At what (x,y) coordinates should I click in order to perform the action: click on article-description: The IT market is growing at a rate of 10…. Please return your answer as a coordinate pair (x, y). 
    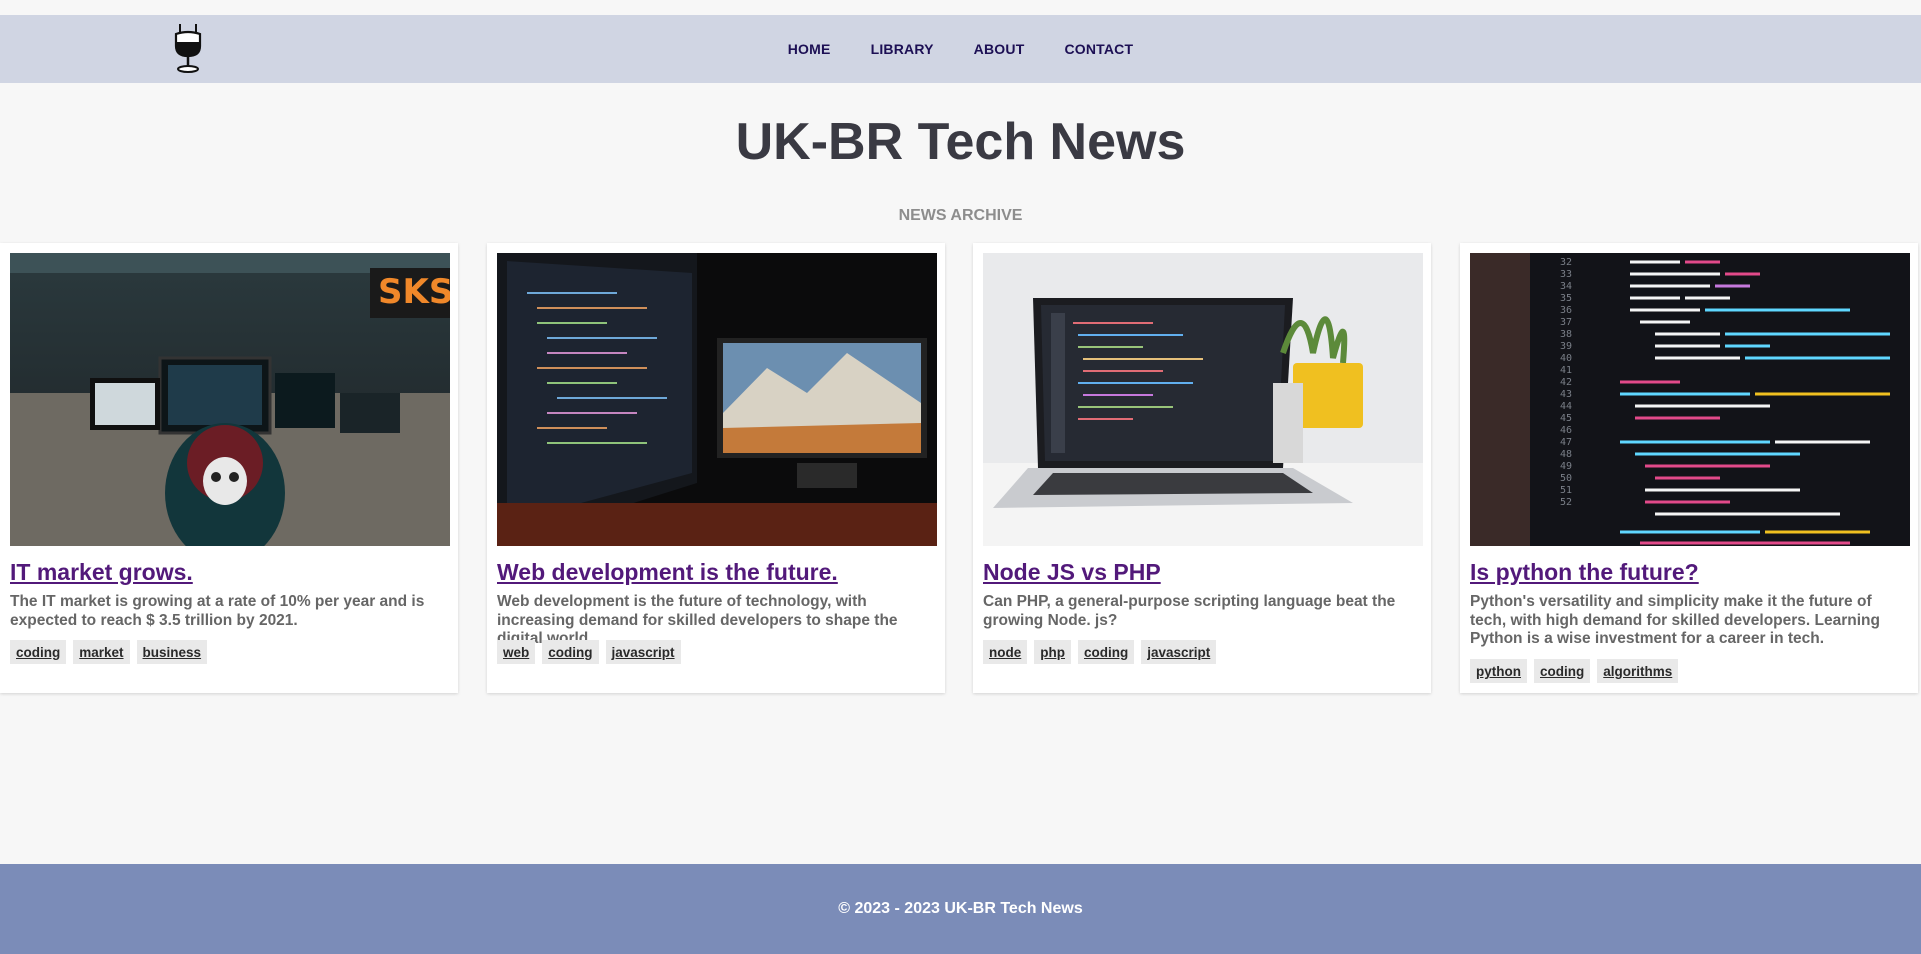
    Looking at the image, I should click on (217, 611).